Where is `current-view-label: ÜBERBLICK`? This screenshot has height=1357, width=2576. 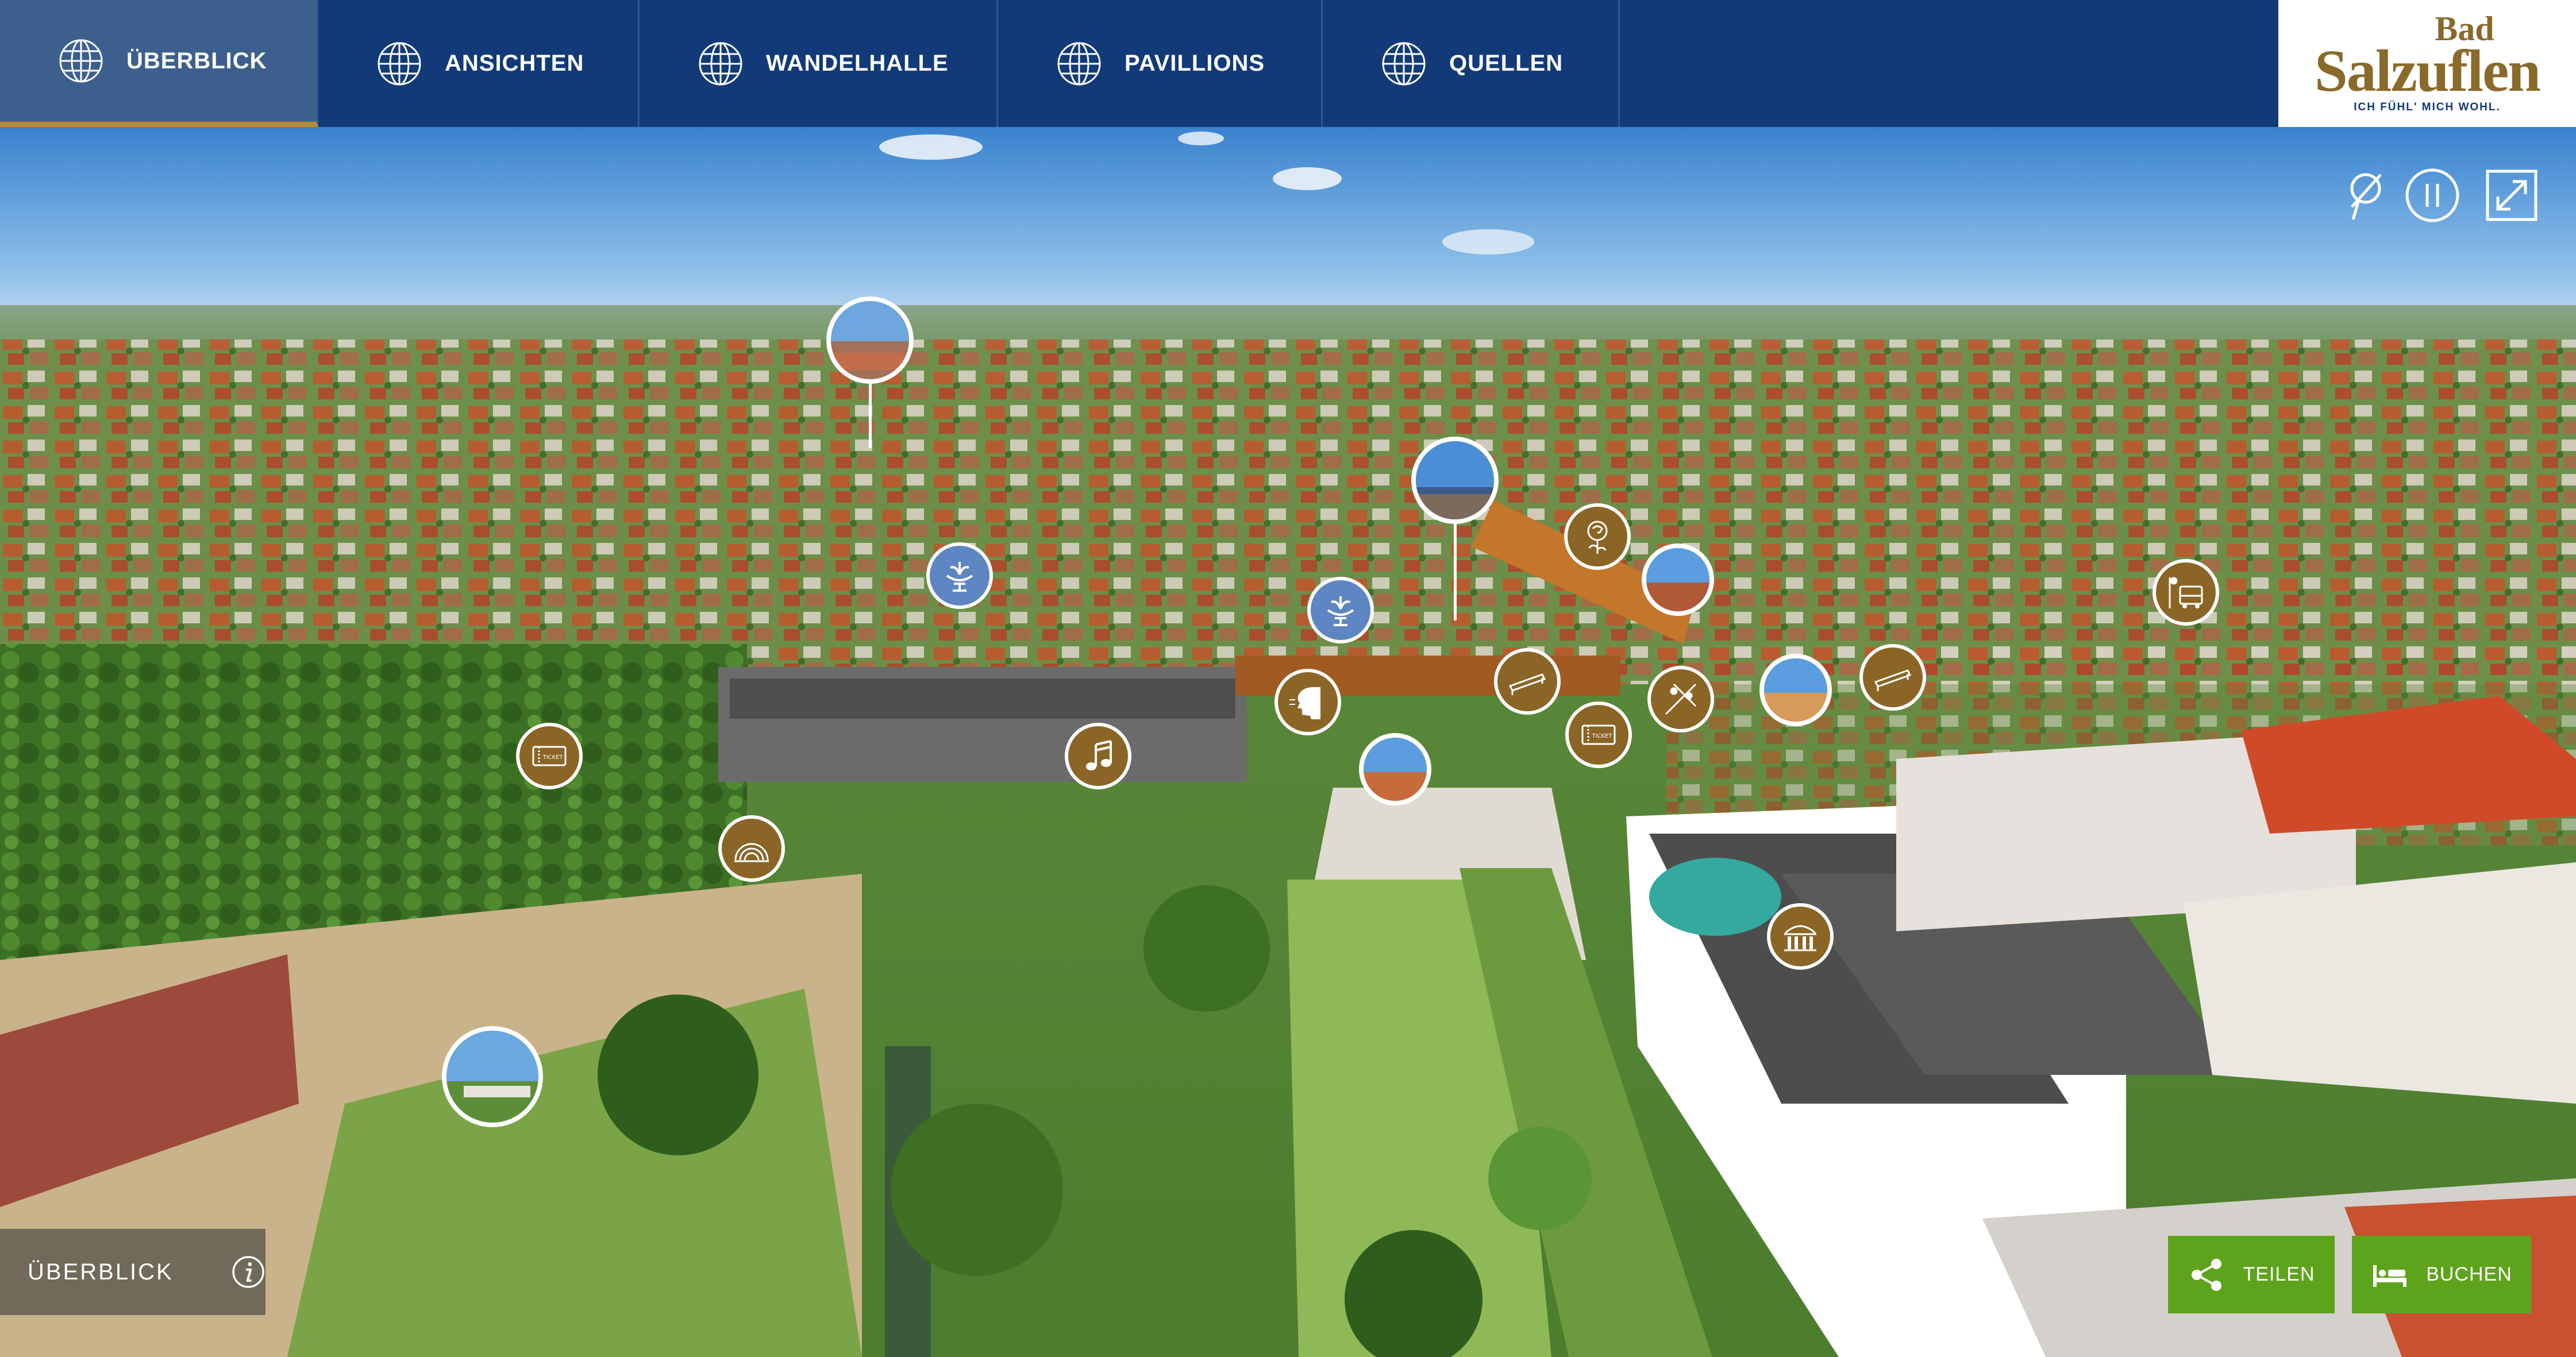 current-view-label: ÜBERBLICK is located at coordinates (132, 1272).